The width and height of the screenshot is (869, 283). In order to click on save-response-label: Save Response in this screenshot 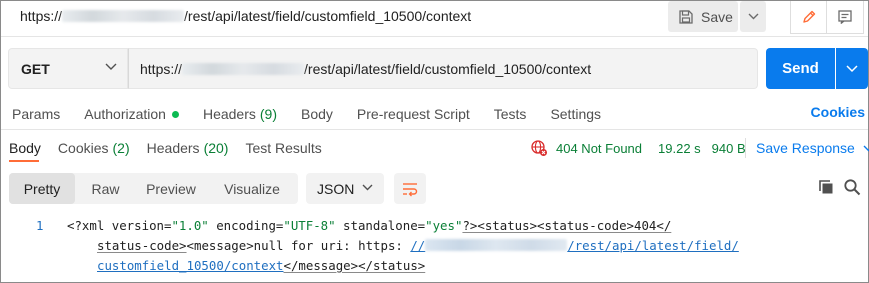, I will do `click(805, 148)`.